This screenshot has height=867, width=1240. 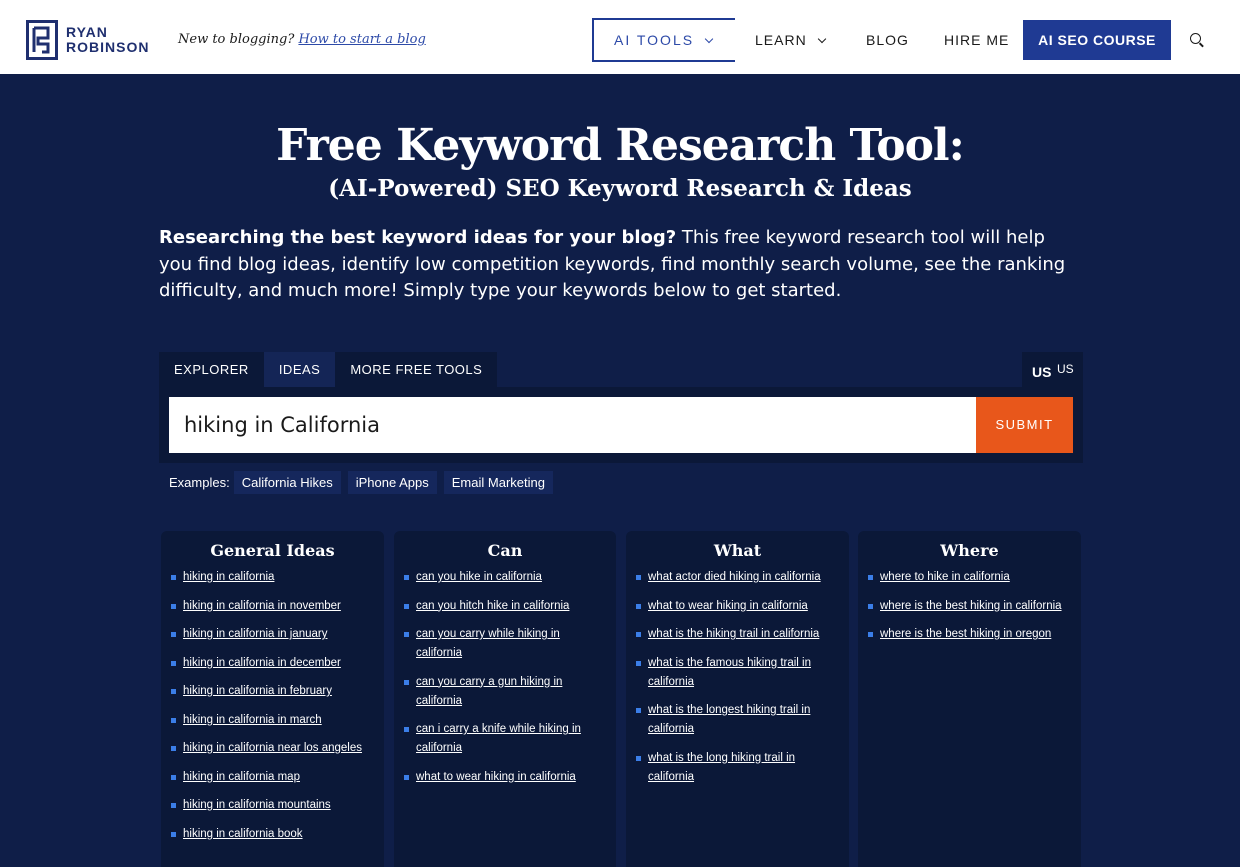 I want to click on ai-seo-course-button: AI SEO COURSE, so click(x=1097, y=40).